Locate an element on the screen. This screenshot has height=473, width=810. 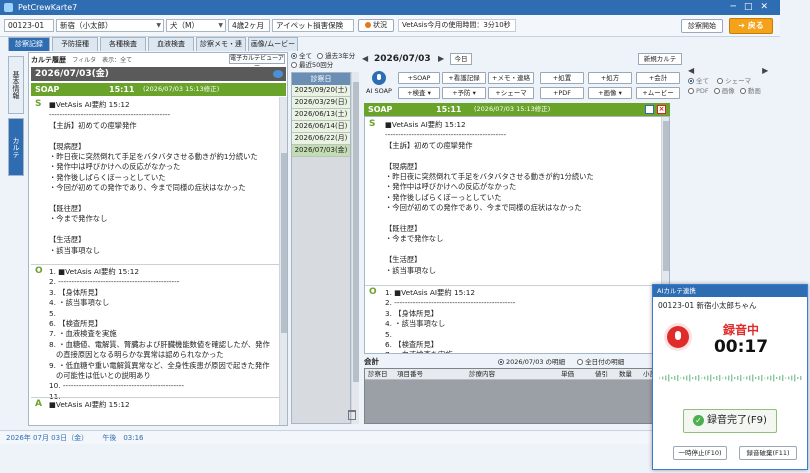
date-row: 2026/06/13(土) is located at coordinates (321, 115).